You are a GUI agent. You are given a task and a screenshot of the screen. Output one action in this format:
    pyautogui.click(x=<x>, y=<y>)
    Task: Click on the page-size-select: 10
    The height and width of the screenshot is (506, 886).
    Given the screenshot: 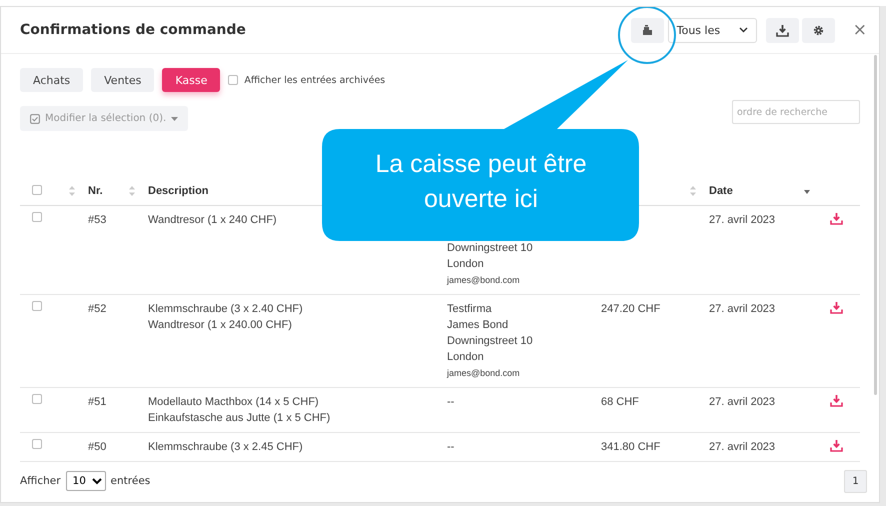 What is the action you would take?
    pyautogui.click(x=86, y=481)
    